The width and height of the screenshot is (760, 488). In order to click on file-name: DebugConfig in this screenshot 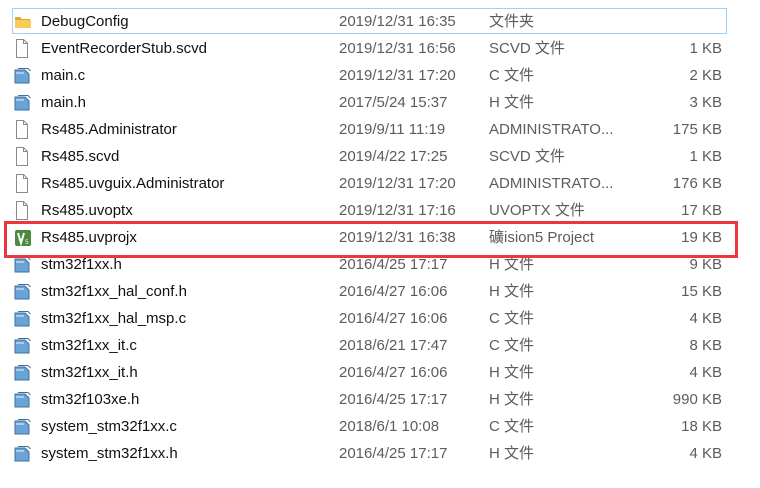, I will do `click(85, 21)`.